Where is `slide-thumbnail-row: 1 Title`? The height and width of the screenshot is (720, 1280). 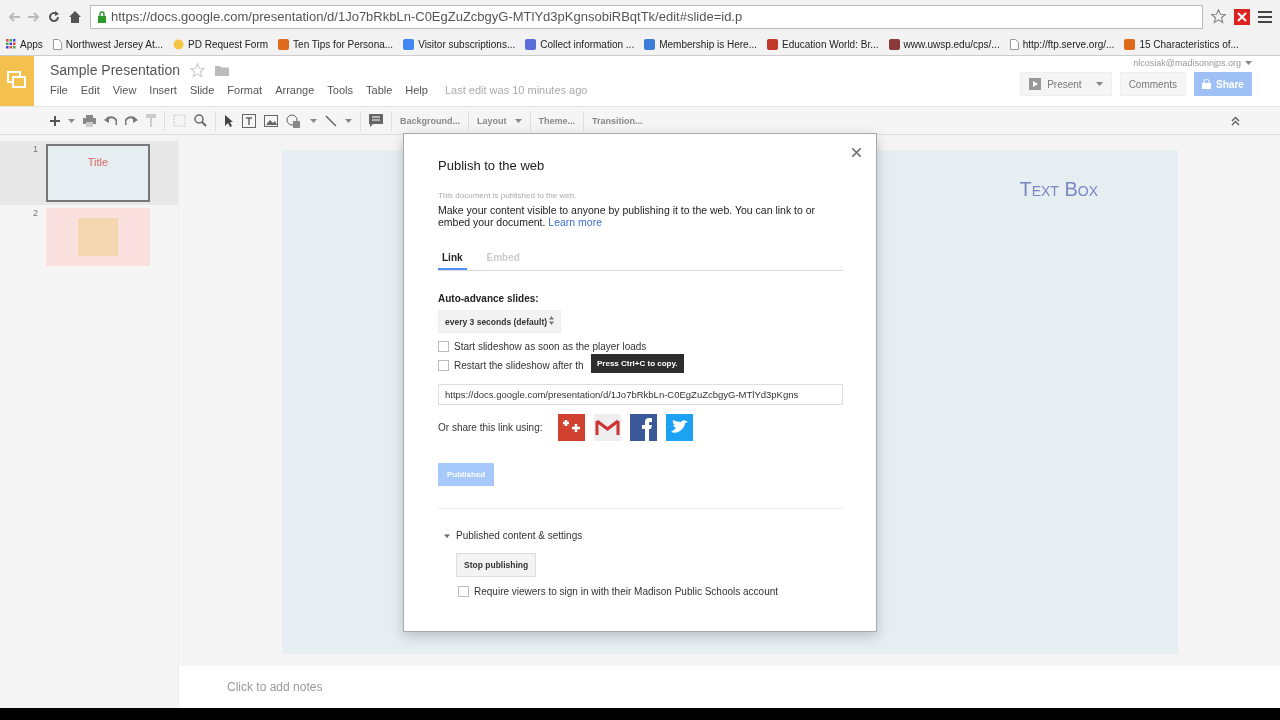
slide-thumbnail-row: 1 Title is located at coordinates (89, 173).